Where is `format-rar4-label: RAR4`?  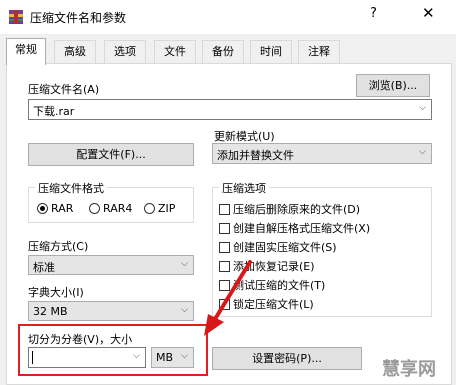 format-rar4-label: RAR4 is located at coordinates (118, 208).